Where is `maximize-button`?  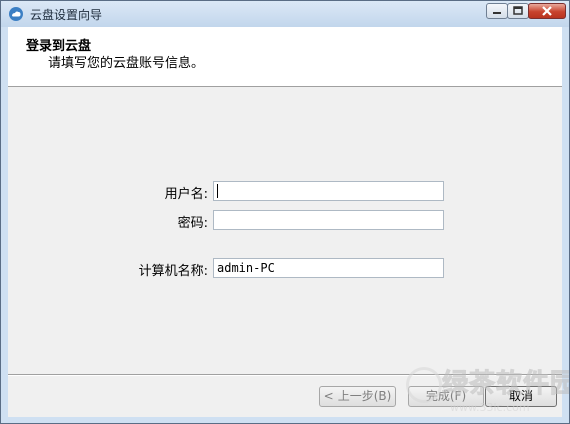 maximize-button is located at coordinates (518, 11).